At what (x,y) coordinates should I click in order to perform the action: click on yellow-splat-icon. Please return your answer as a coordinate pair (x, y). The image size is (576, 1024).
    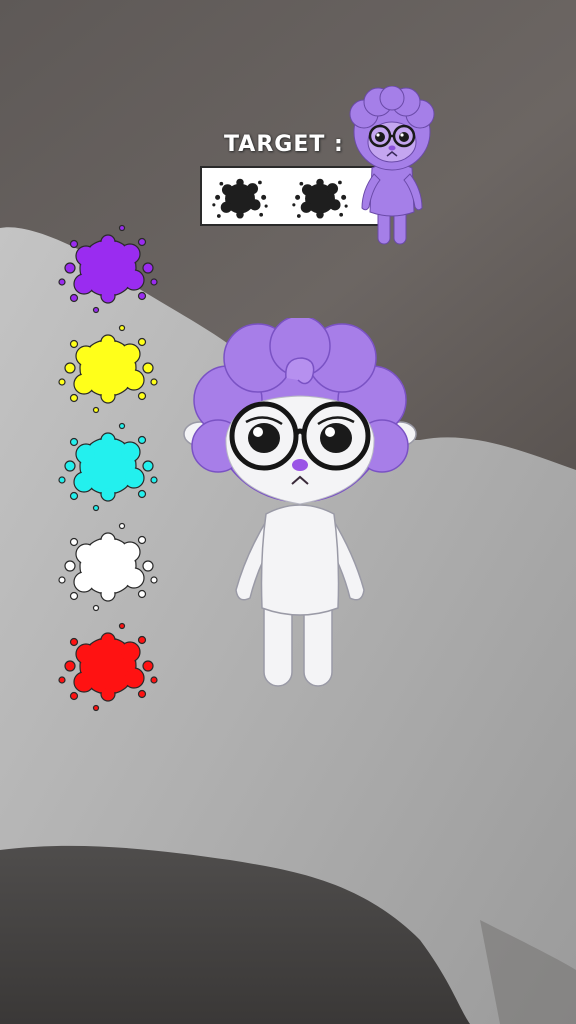
    Looking at the image, I should click on (108, 369).